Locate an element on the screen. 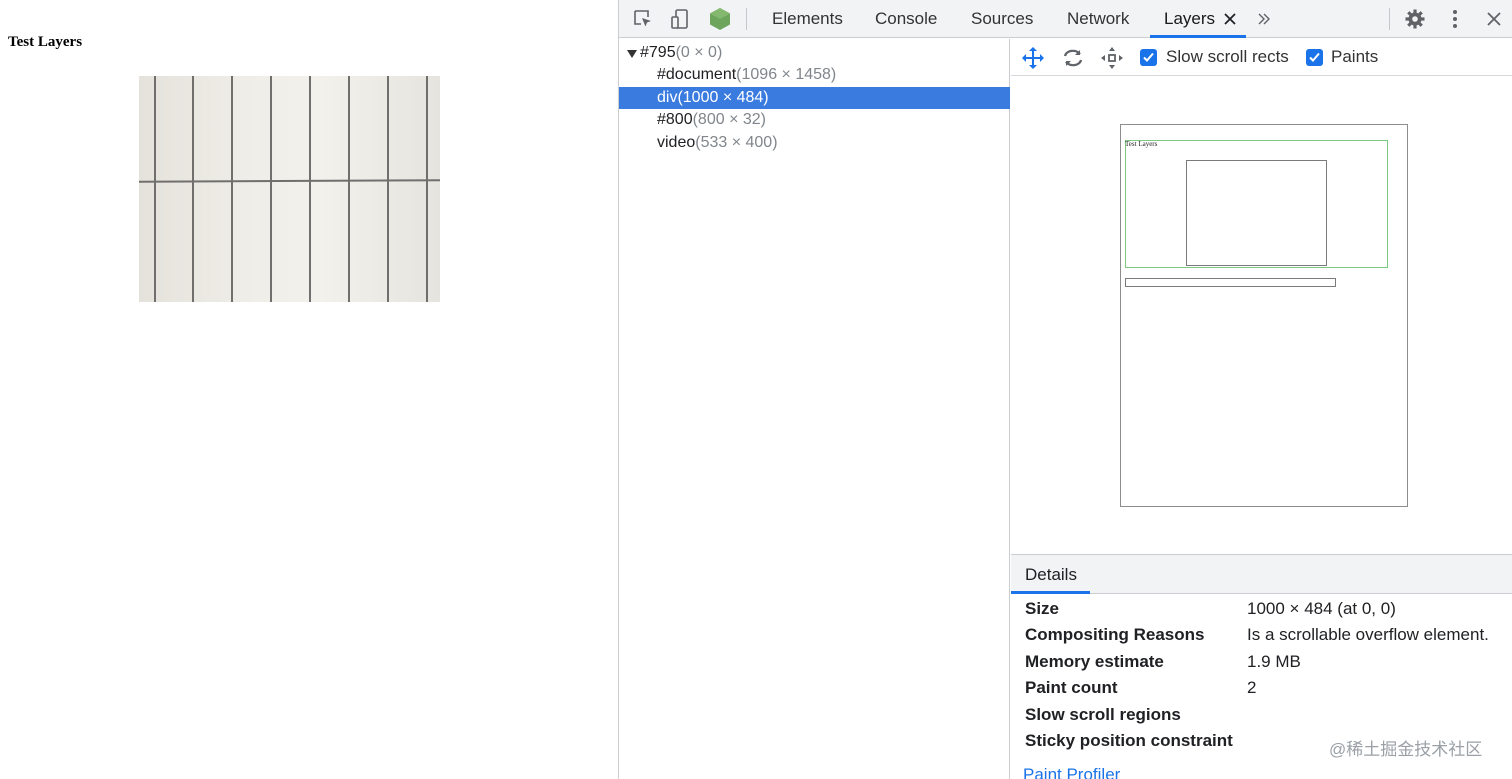  page-title: Test Layers is located at coordinates (45, 42).